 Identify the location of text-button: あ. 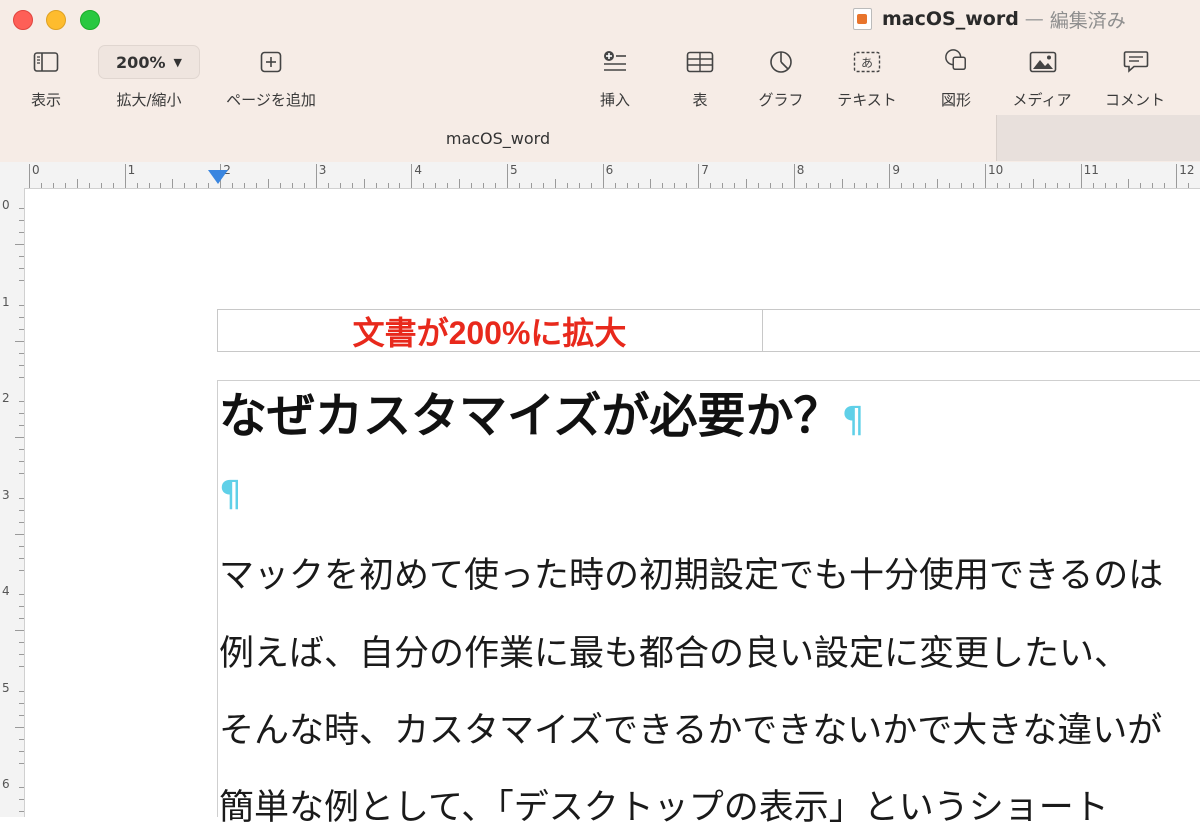
(867, 62).